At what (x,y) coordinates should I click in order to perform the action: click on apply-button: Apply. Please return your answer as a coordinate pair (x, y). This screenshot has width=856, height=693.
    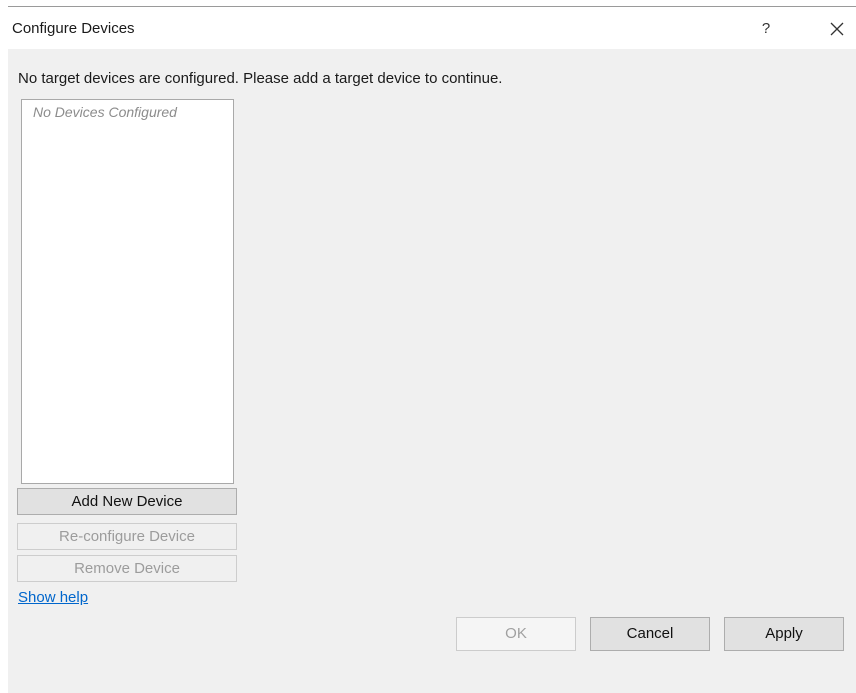
    Looking at the image, I should click on (784, 634).